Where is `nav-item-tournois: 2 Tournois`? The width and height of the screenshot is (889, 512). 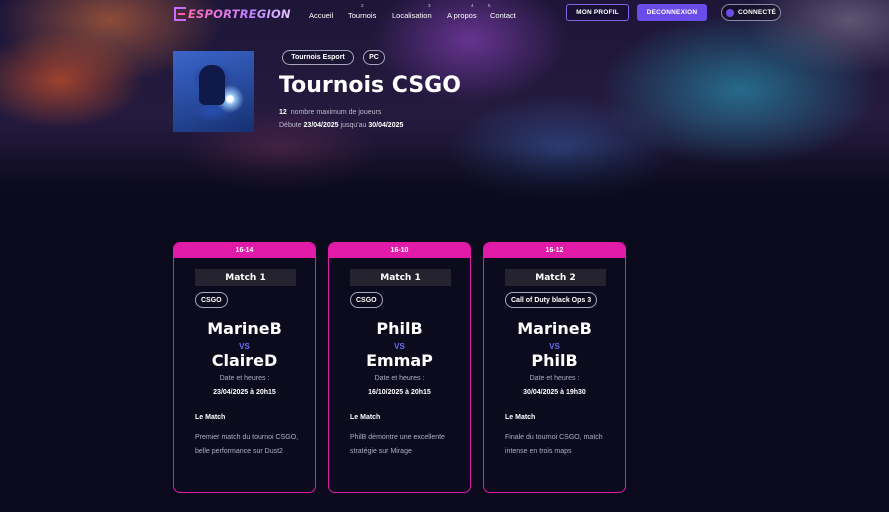
nav-item-tournois: 2 Tournois is located at coordinates (362, 11).